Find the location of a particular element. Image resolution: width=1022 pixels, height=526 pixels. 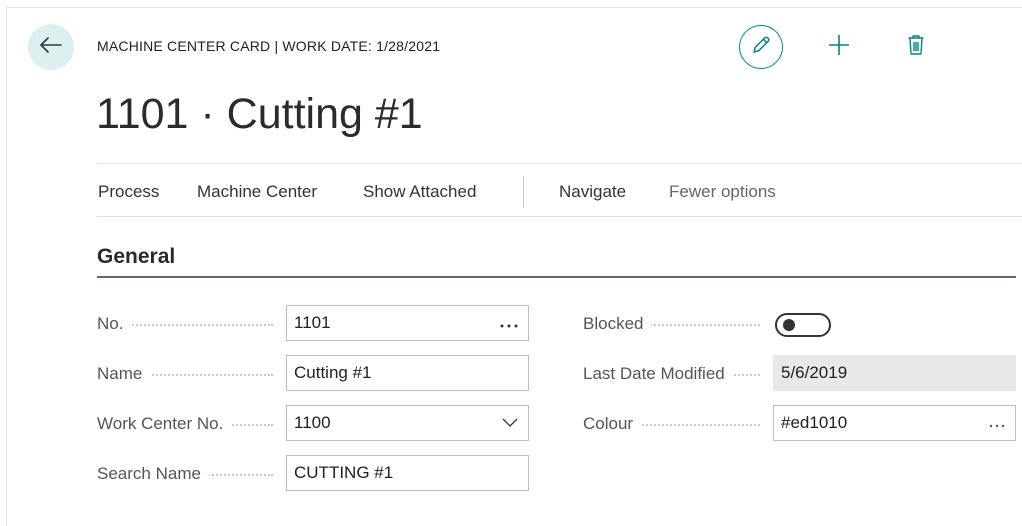

work-center-no-dropdown: 1100 is located at coordinates (407, 423).